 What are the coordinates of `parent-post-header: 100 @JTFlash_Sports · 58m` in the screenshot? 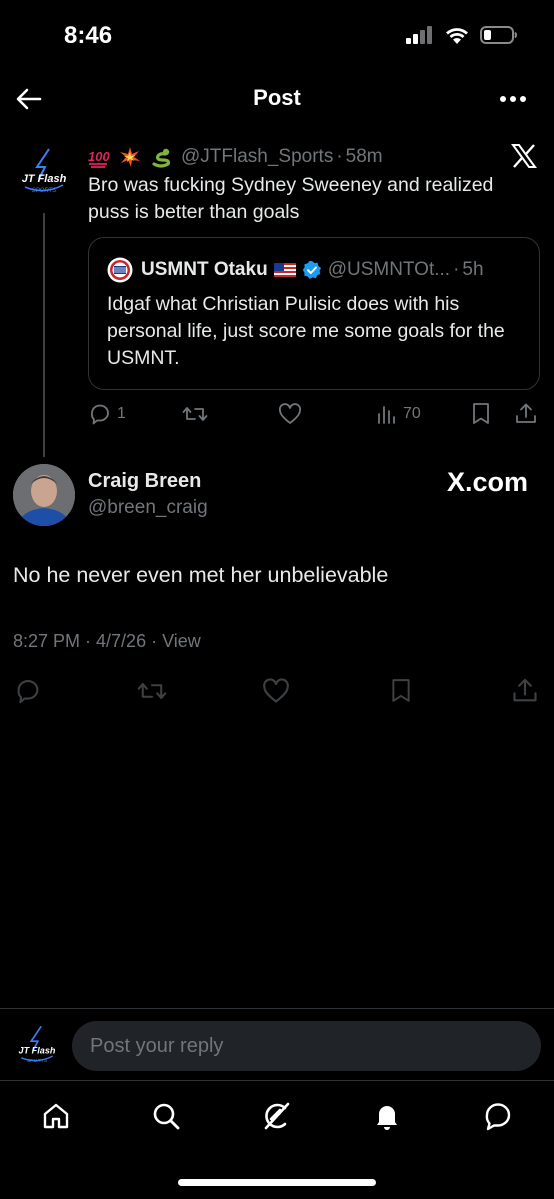 It's located at (235, 157).